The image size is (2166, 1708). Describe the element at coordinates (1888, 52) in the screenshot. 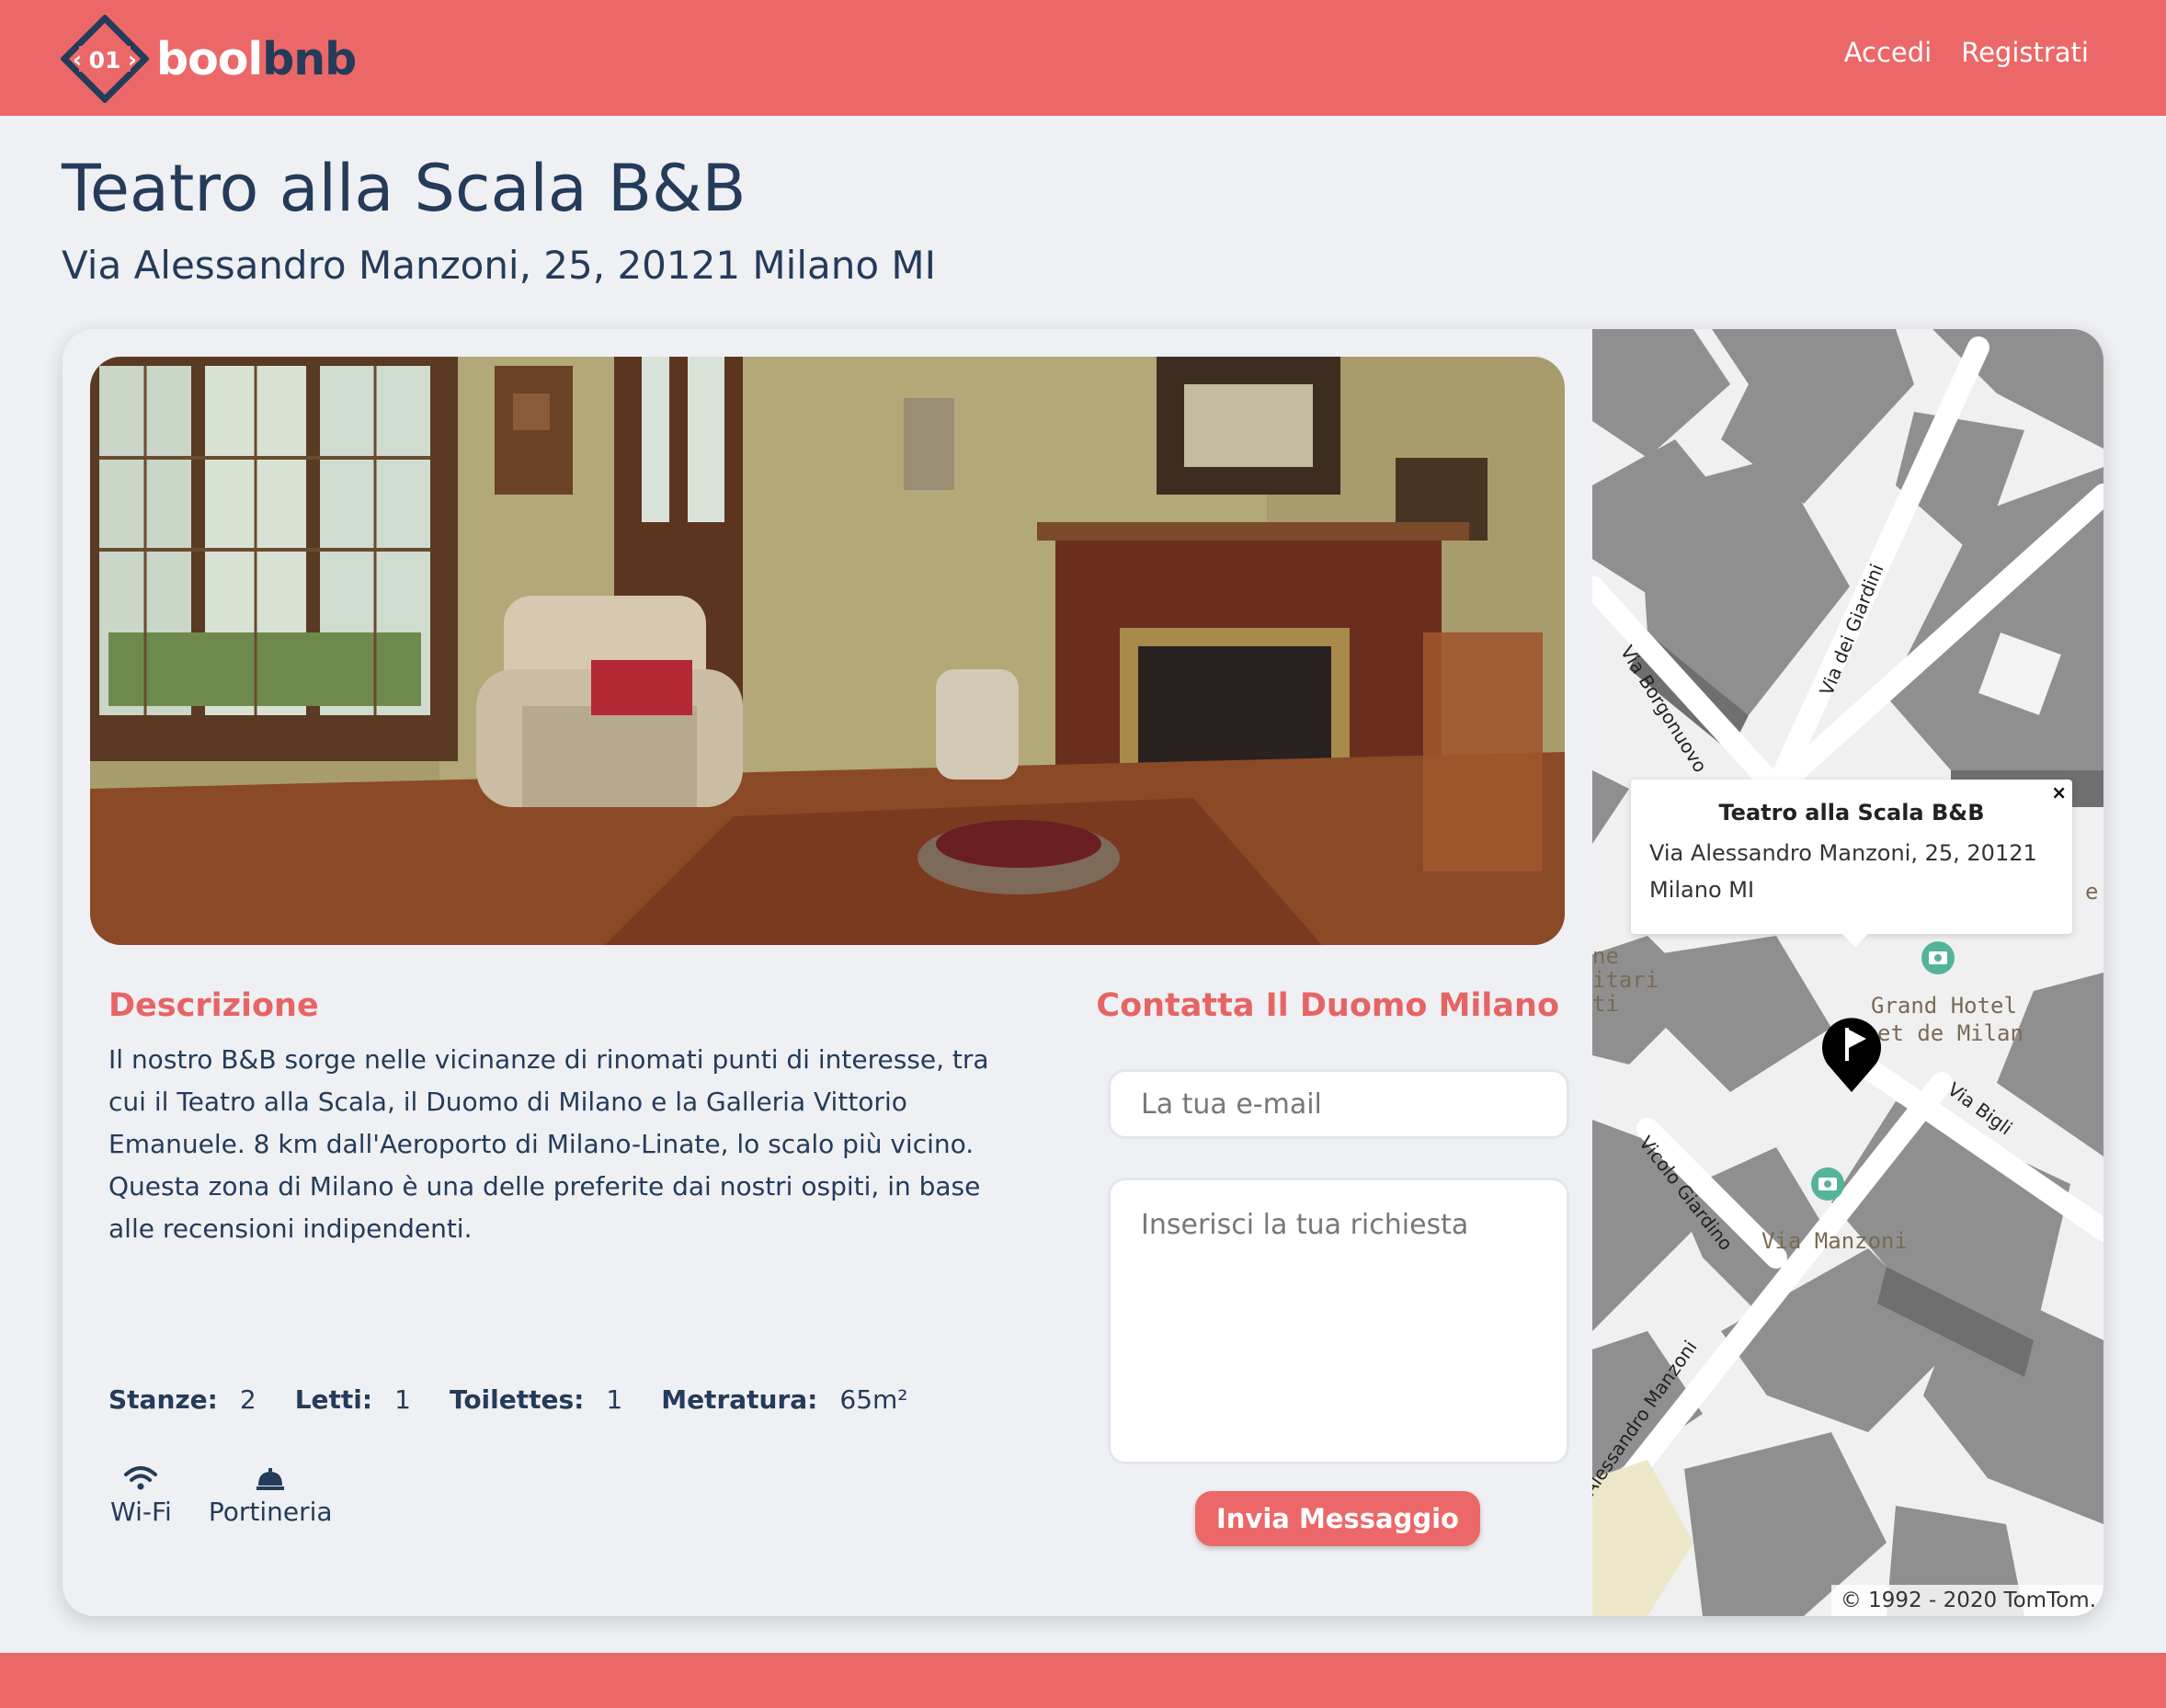

I see `login-link: Accedi` at that location.